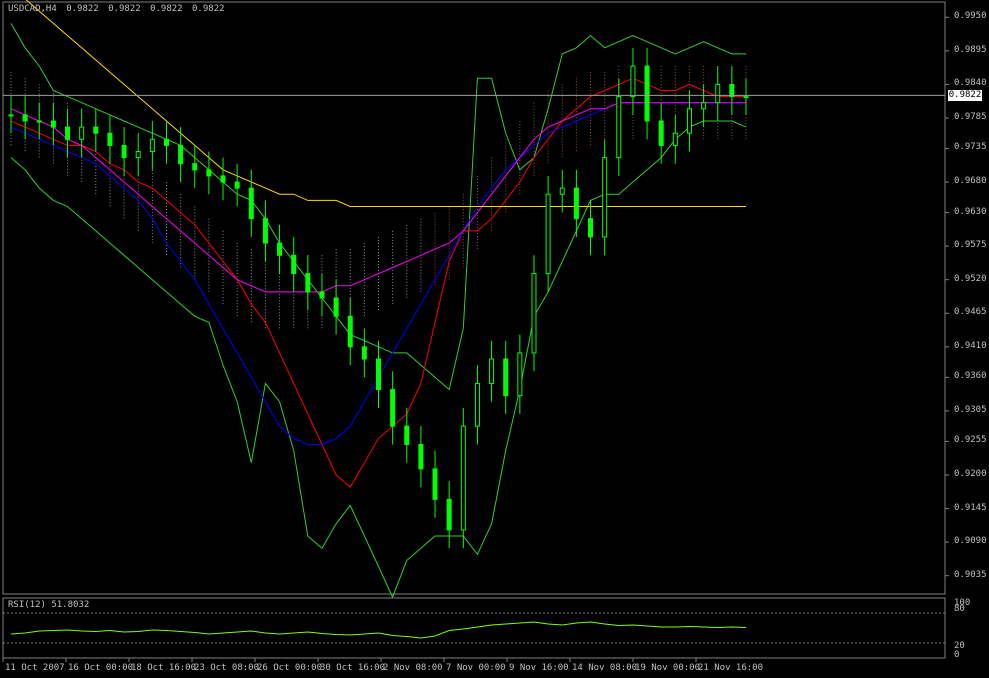  I want to click on current-price-box: 0.9822, so click(965, 95).